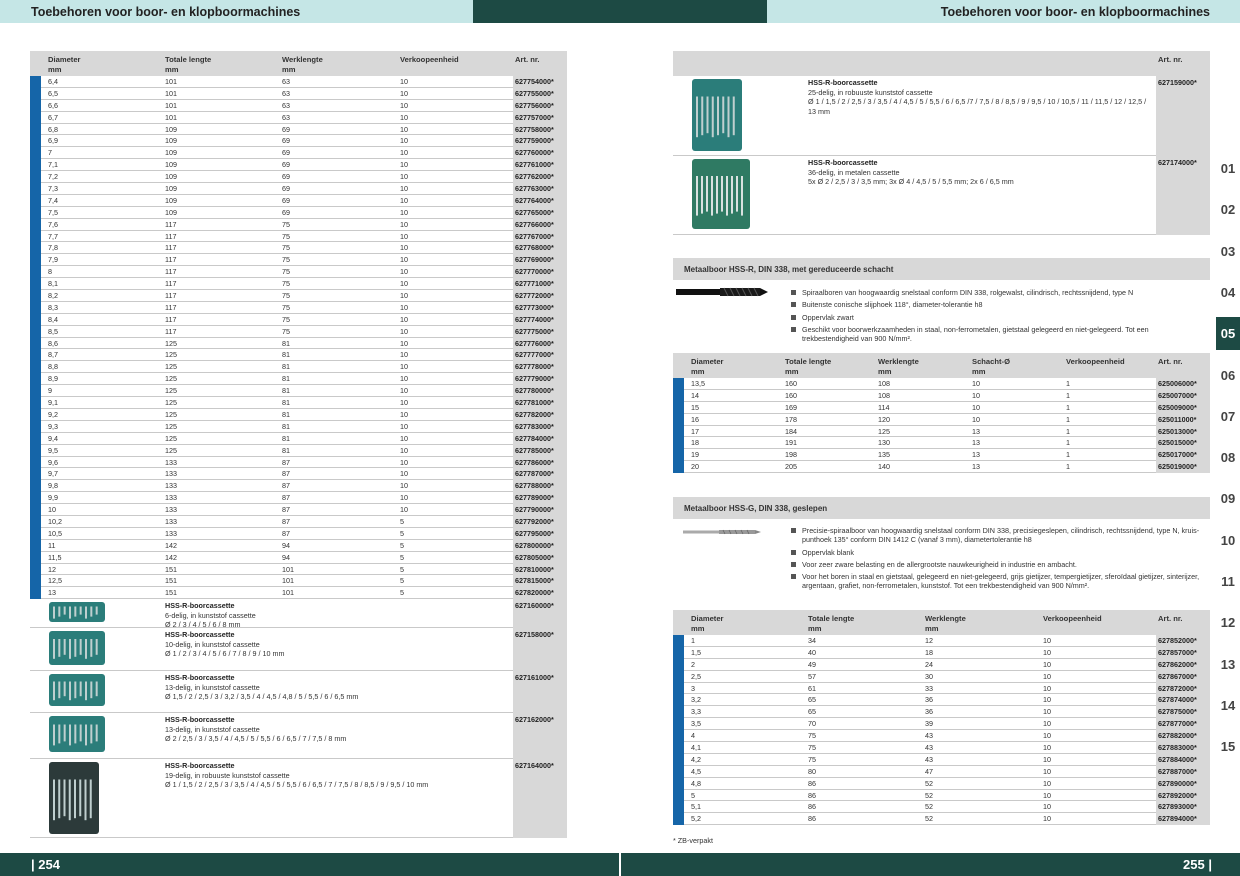  What do you see at coordinates (534, 129) in the screenshot?
I see `art-nr: 627758000*` at bounding box center [534, 129].